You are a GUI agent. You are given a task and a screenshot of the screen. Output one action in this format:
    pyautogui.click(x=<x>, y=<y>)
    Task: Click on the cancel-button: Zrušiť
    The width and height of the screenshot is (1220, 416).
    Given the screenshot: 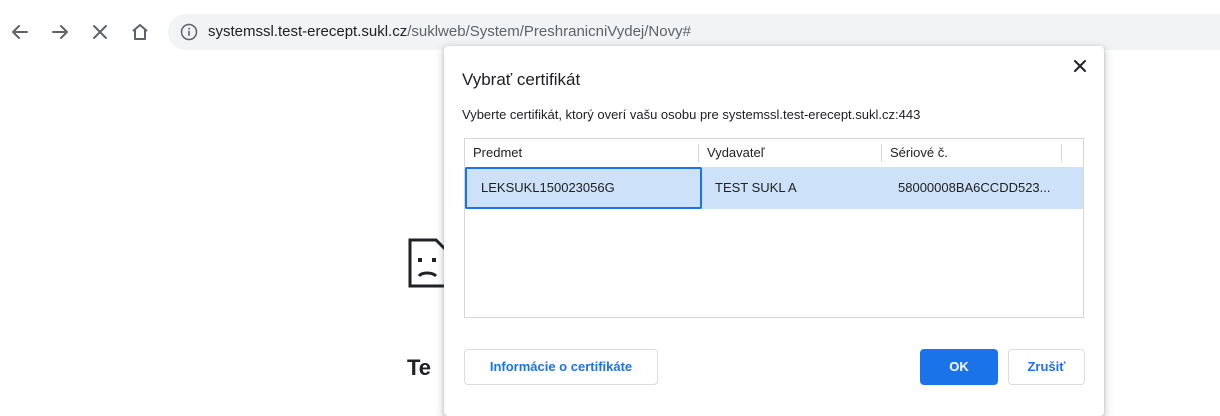 What is the action you would take?
    pyautogui.click(x=1046, y=367)
    